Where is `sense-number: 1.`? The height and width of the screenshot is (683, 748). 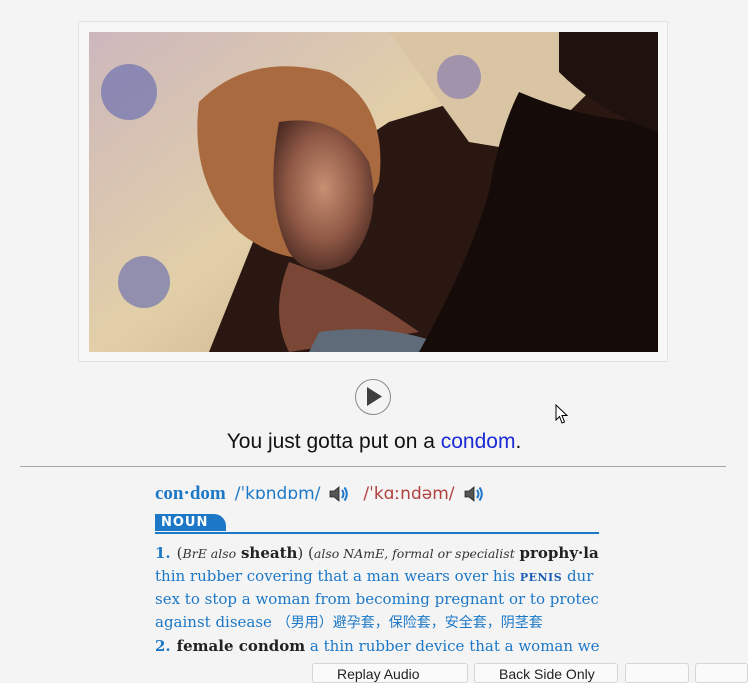 sense-number: 1. is located at coordinates (163, 553).